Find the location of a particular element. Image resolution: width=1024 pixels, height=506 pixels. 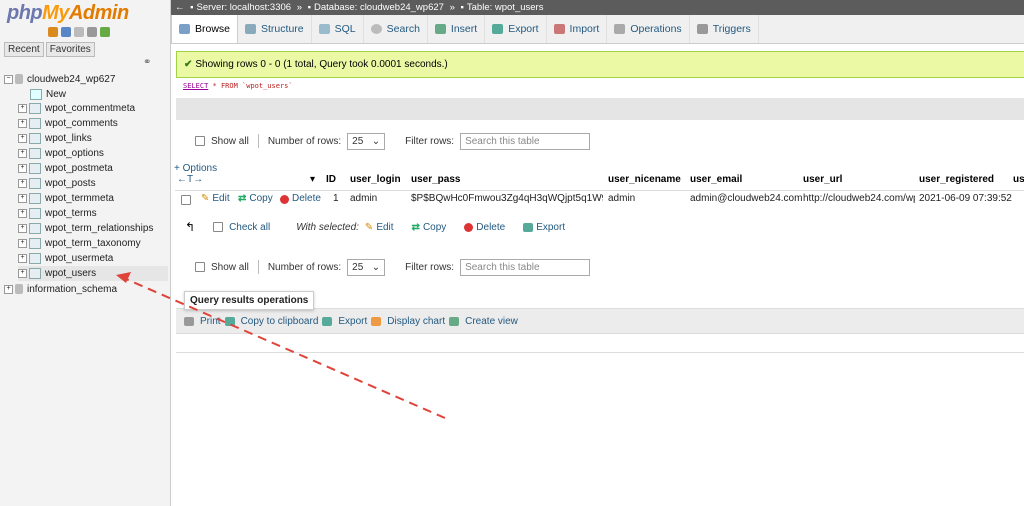

sidebar-table-label: wpot_postmeta is located at coordinates (79, 168).